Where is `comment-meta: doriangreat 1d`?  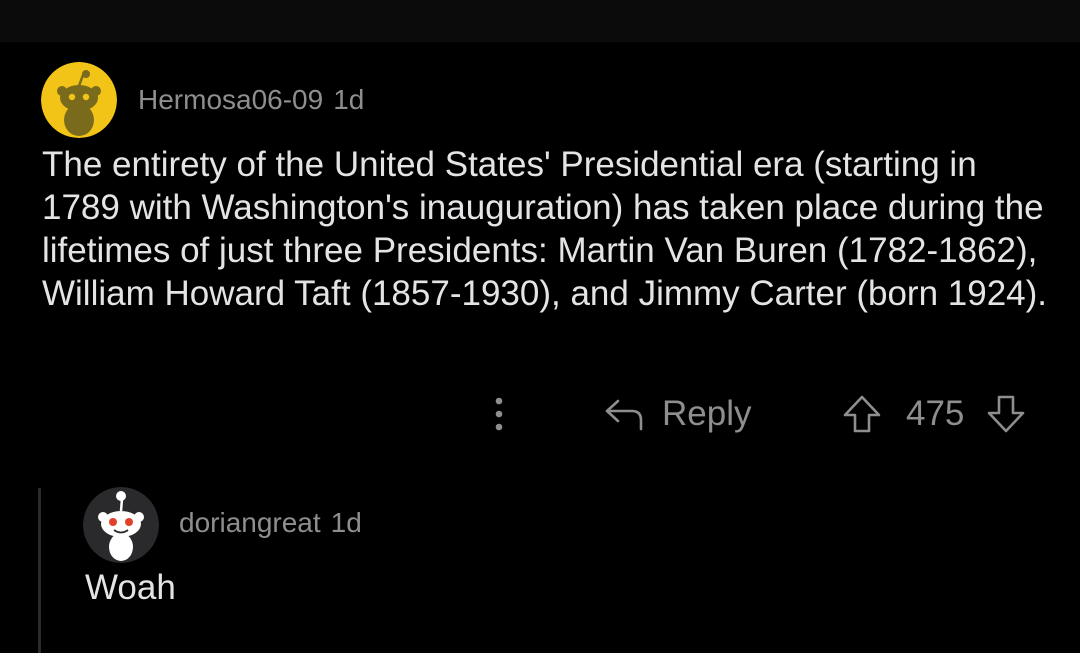
comment-meta: doriangreat 1d is located at coordinates (270, 523).